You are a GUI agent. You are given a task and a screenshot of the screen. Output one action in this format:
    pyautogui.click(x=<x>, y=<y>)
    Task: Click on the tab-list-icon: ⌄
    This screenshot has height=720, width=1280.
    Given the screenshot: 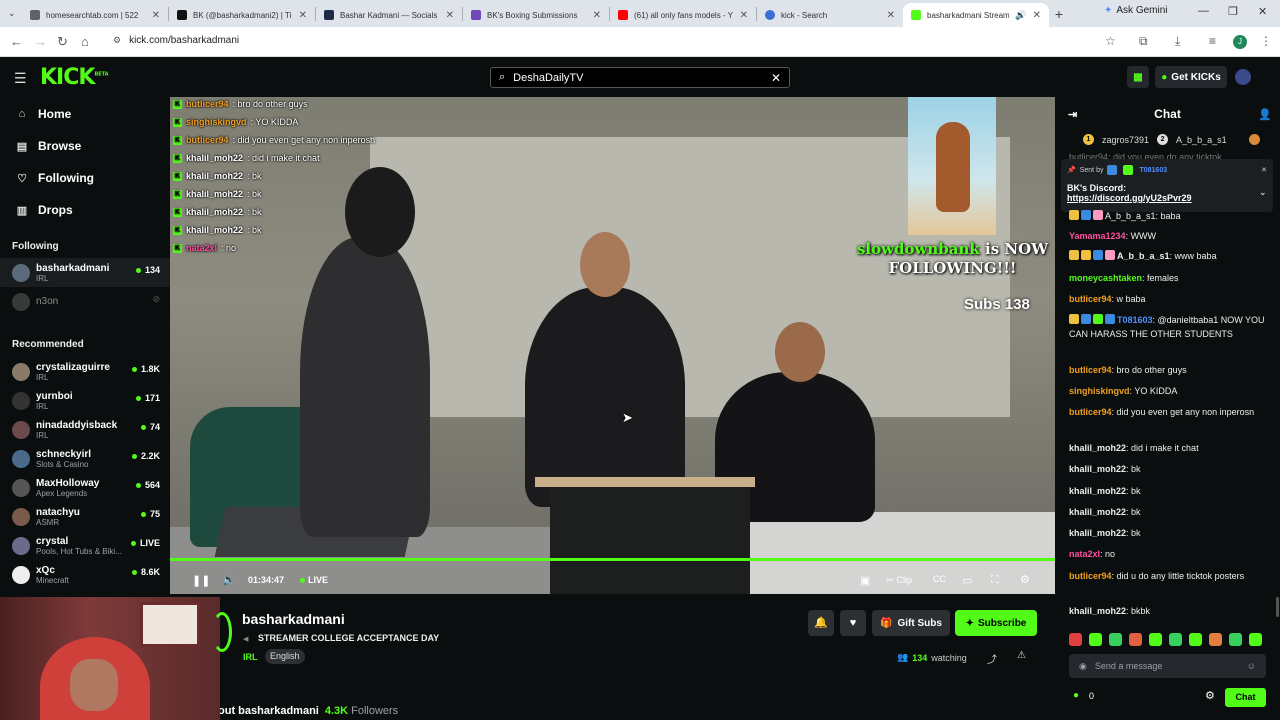 What is the action you would take?
    pyautogui.click(x=15, y=13)
    